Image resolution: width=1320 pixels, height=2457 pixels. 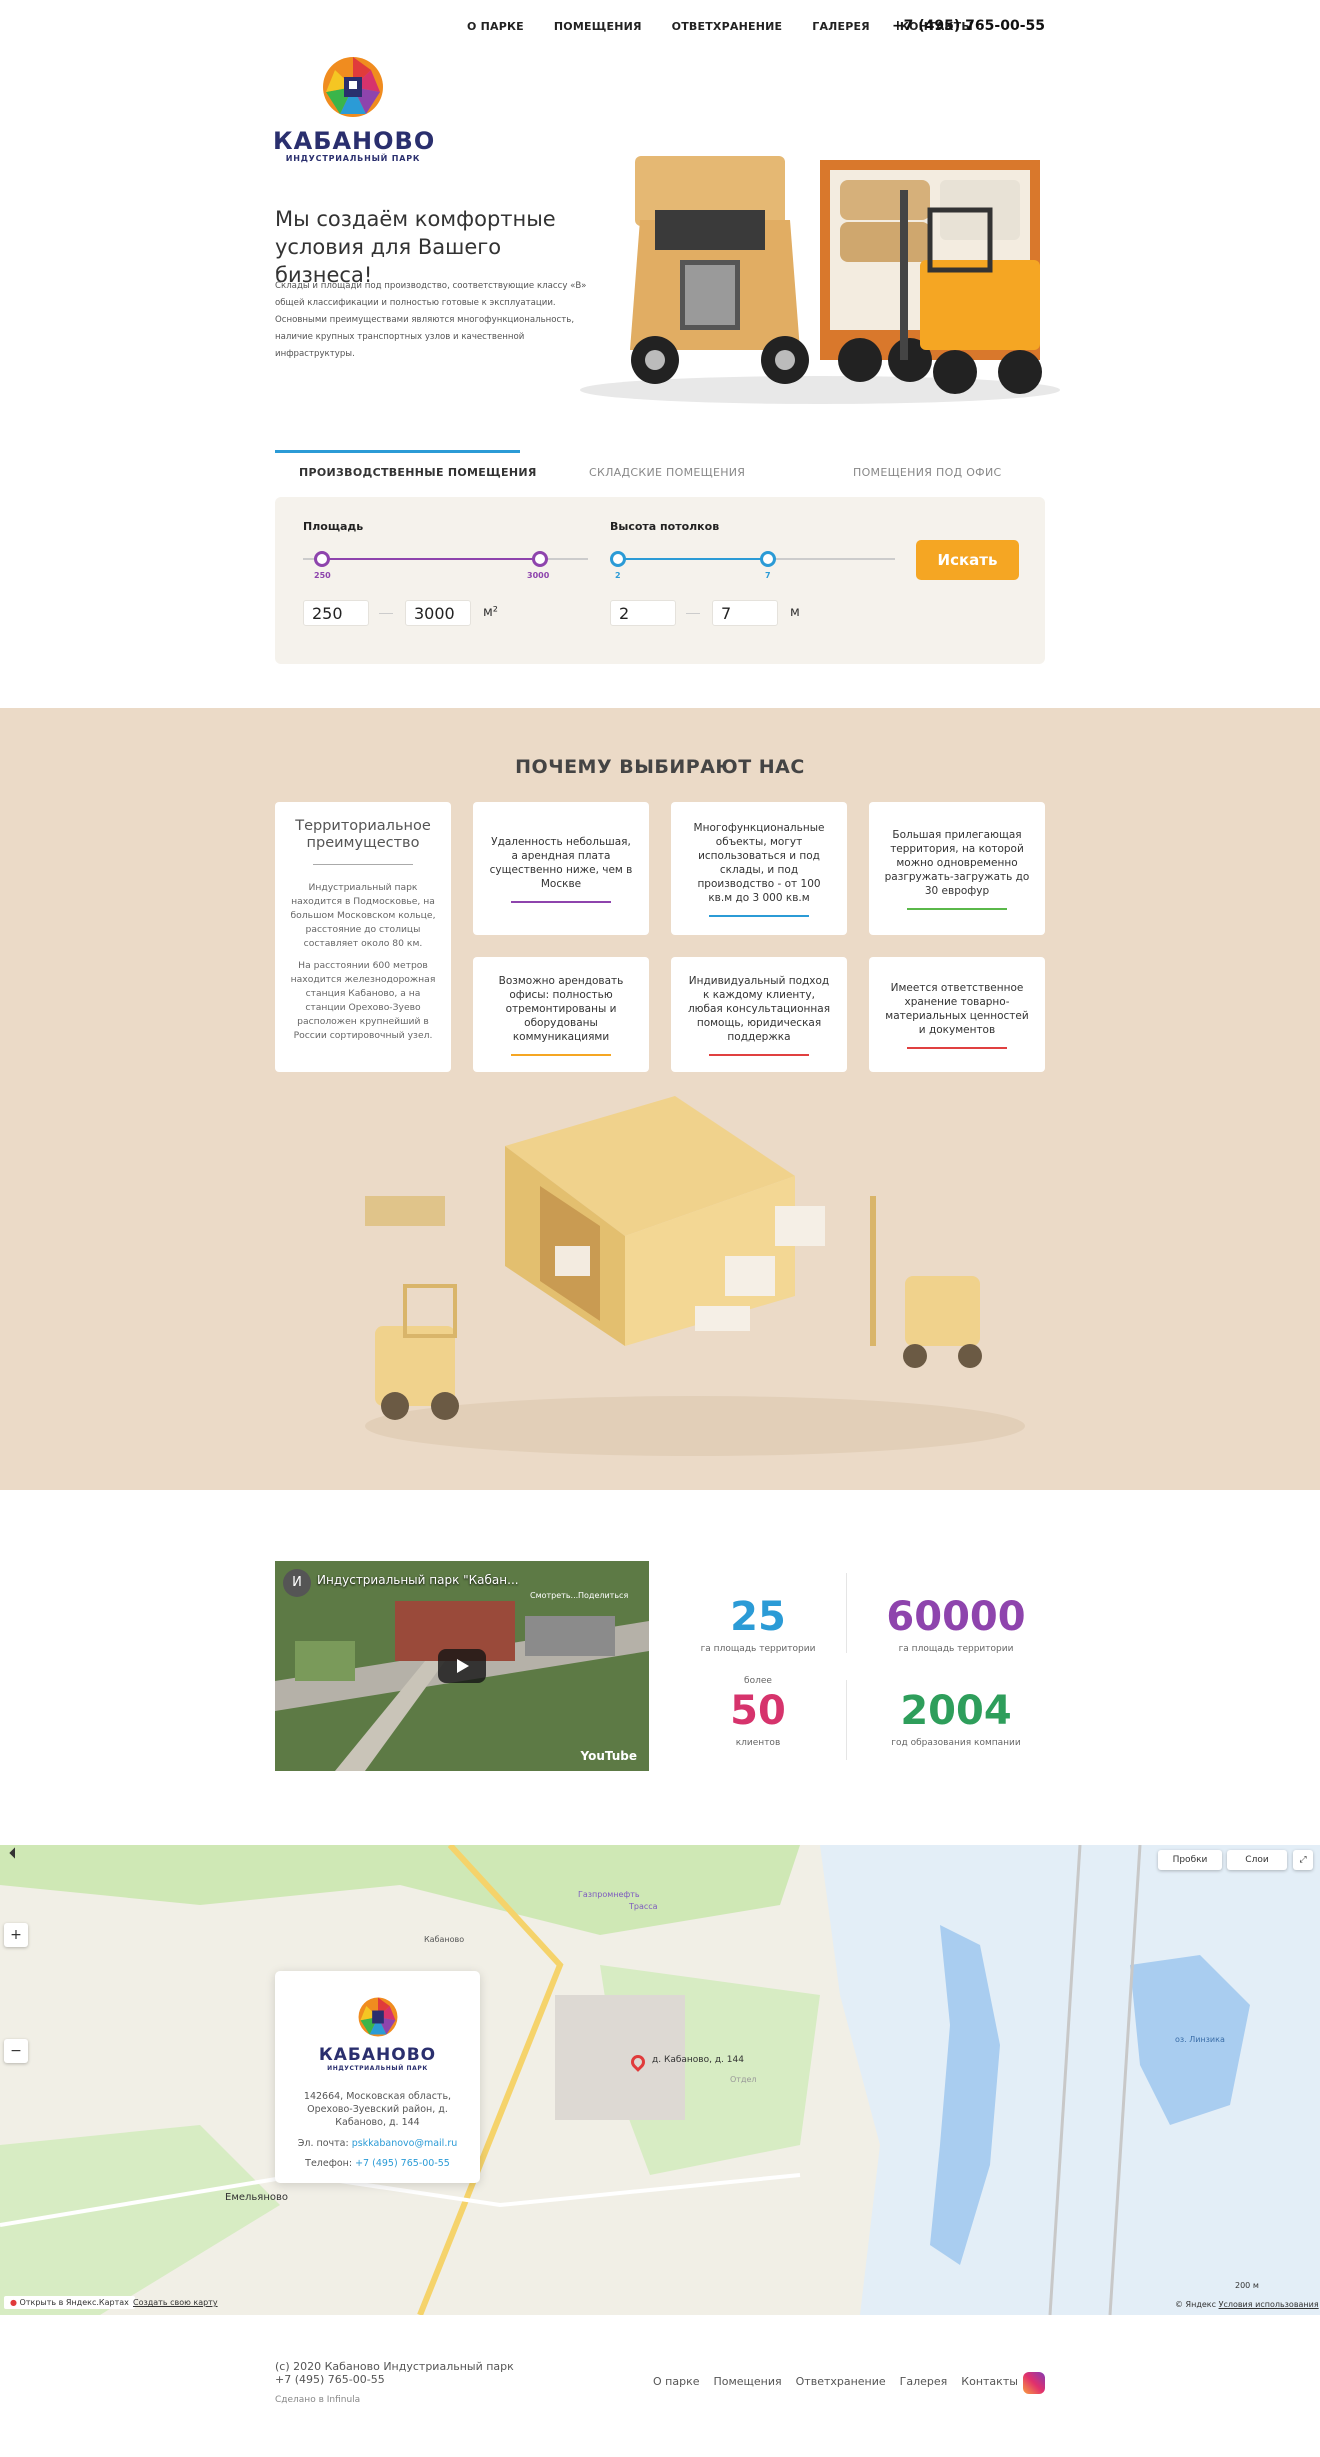 I want to click on phone-label: Телефон:, so click(x=329, y=2163).